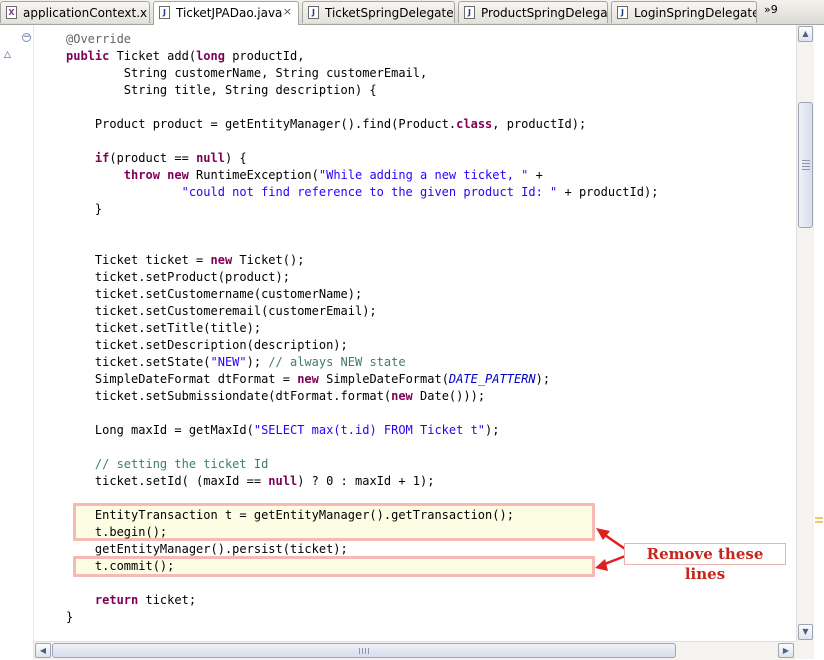 The image size is (824, 660). What do you see at coordinates (181, 464) in the screenshot?
I see `code-token: // setting the ticket Id` at bounding box center [181, 464].